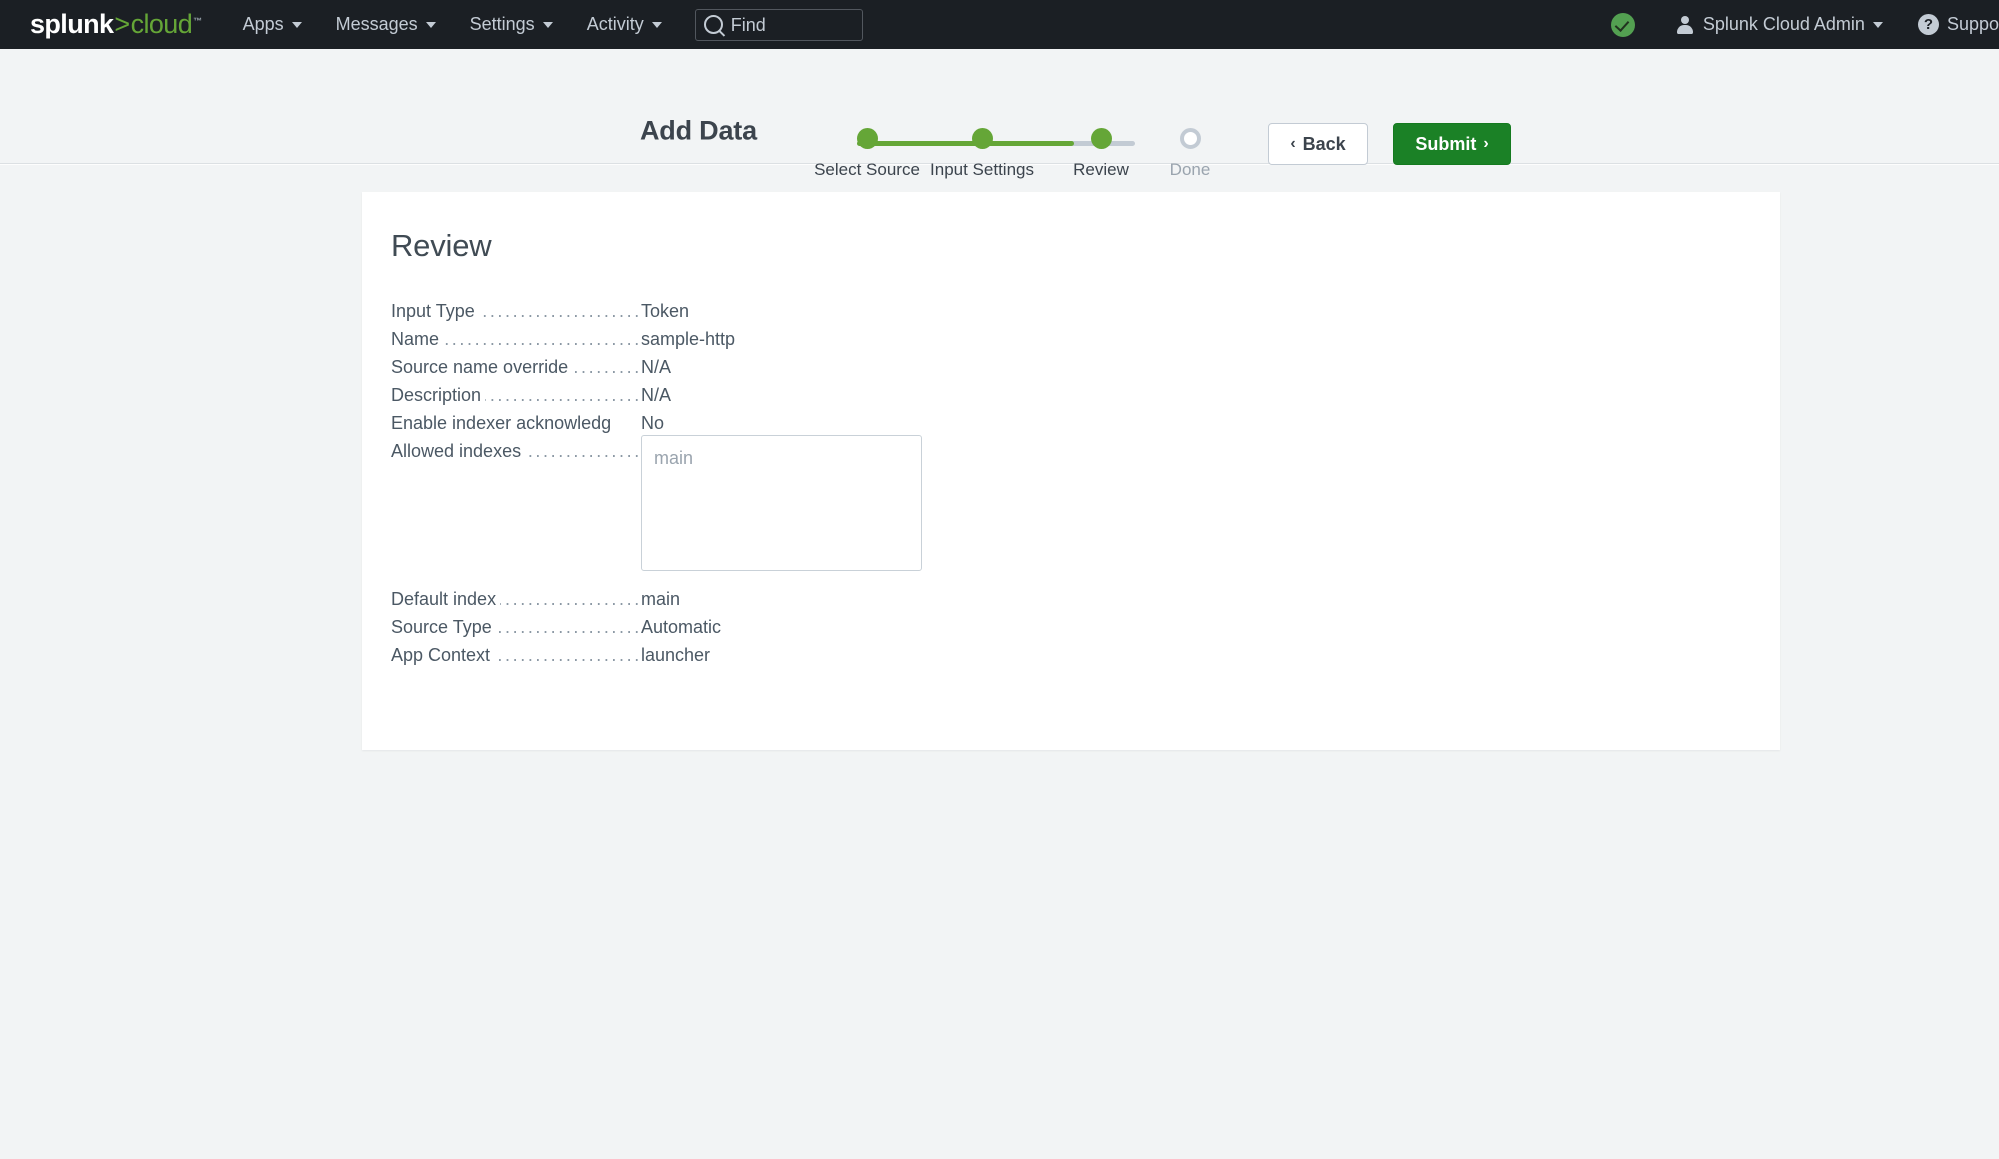 The height and width of the screenshot is (1159, 1999). Describe the element at coordinates (197, 21) in the screenshot. I see `logo-trademark: ™` at that location.